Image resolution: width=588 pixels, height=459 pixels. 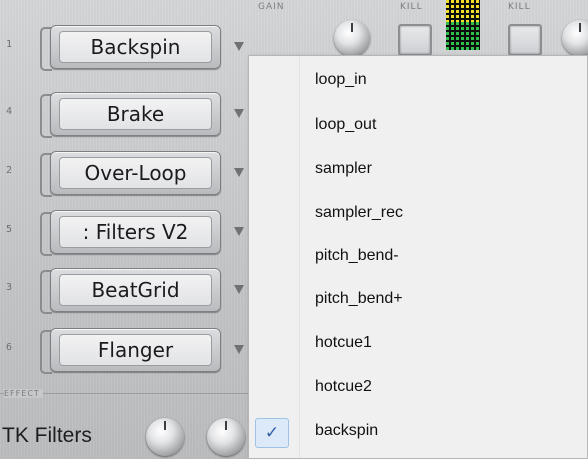 I want to click on slot-label: Flanger, so click(x=135, y=350).